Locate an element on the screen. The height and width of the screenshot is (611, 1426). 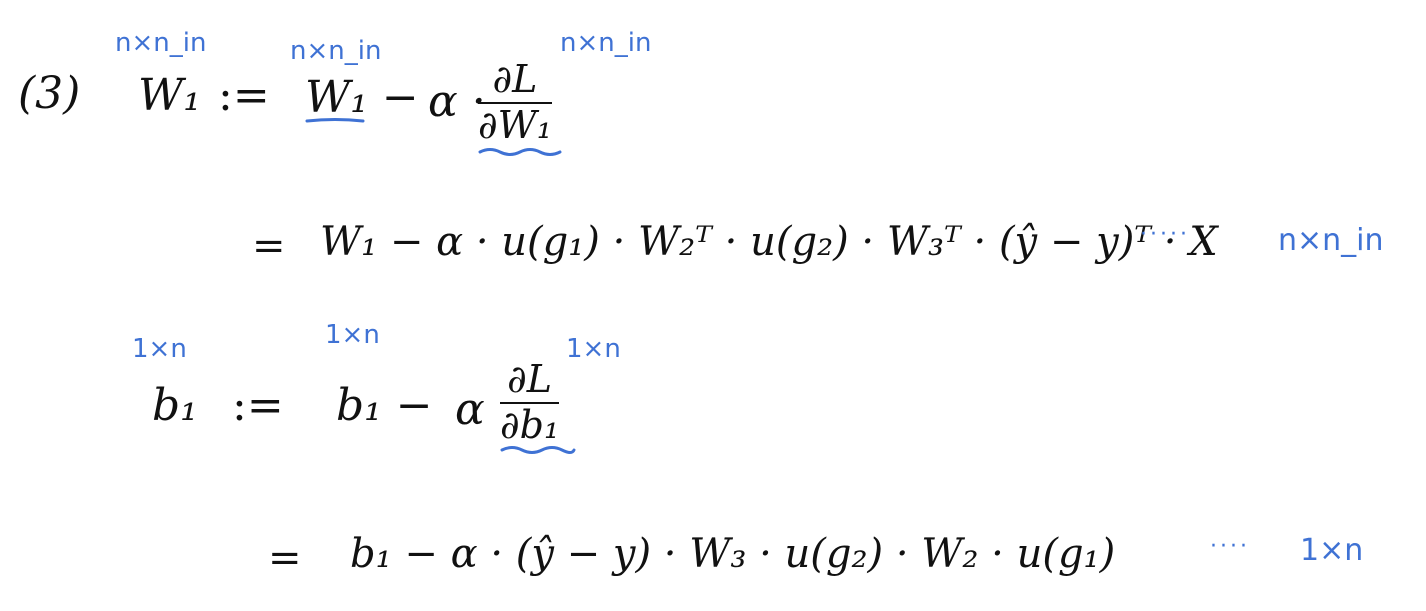
assign-operator-b1: := is located at coordinates (258, 405).